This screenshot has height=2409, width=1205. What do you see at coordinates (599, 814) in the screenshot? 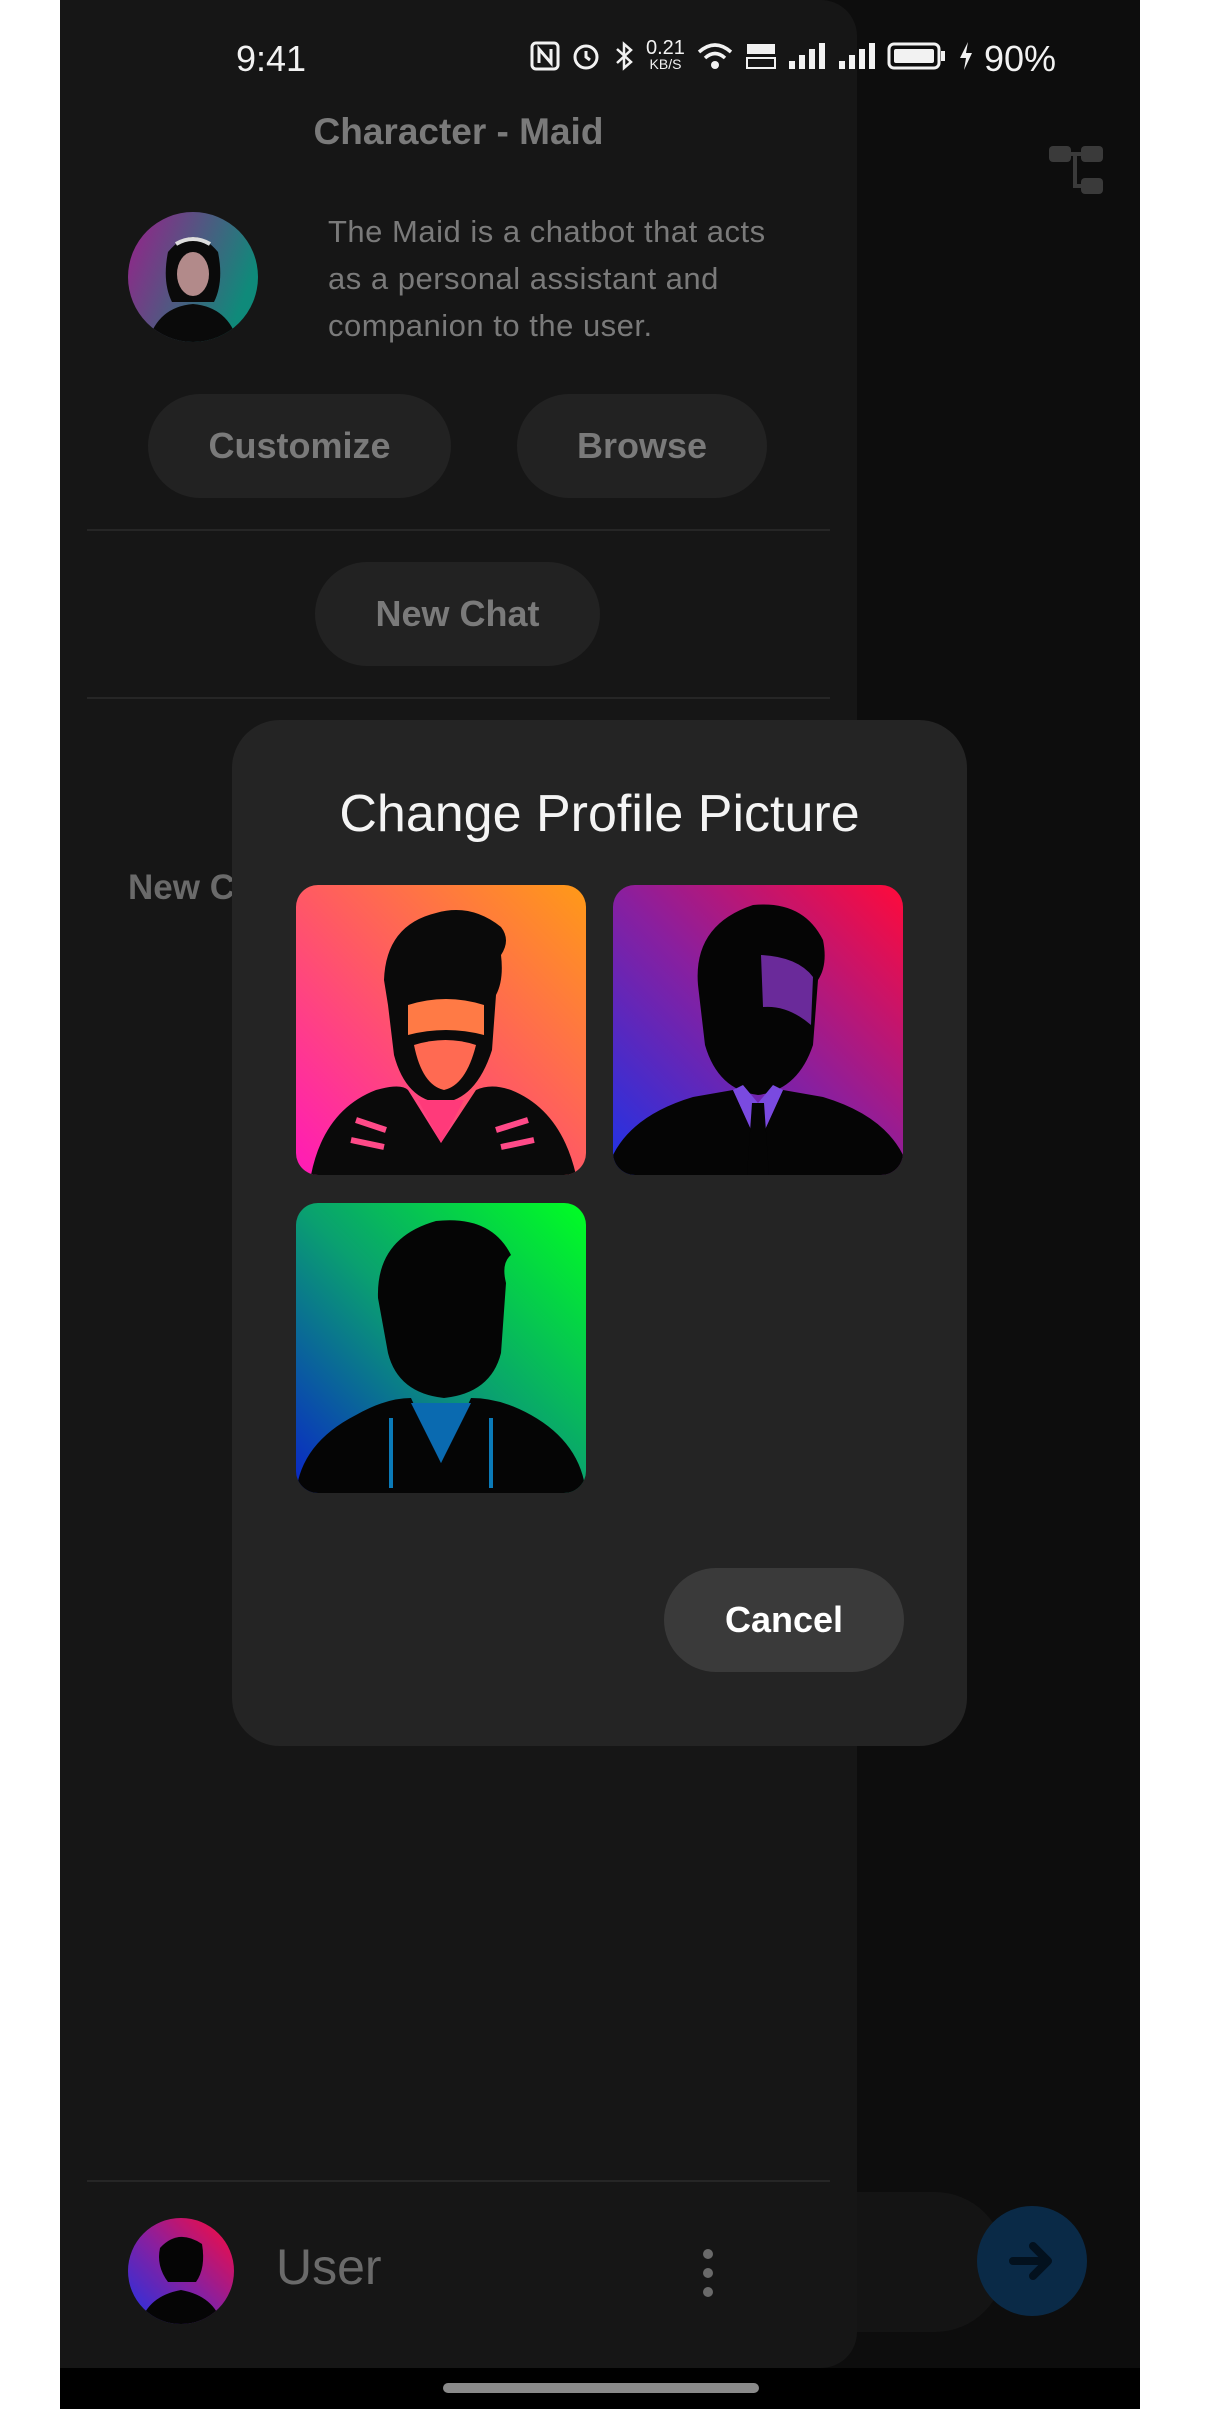
I see `dialog-title: Change Profile Picture` at bounding box center [599, 814].